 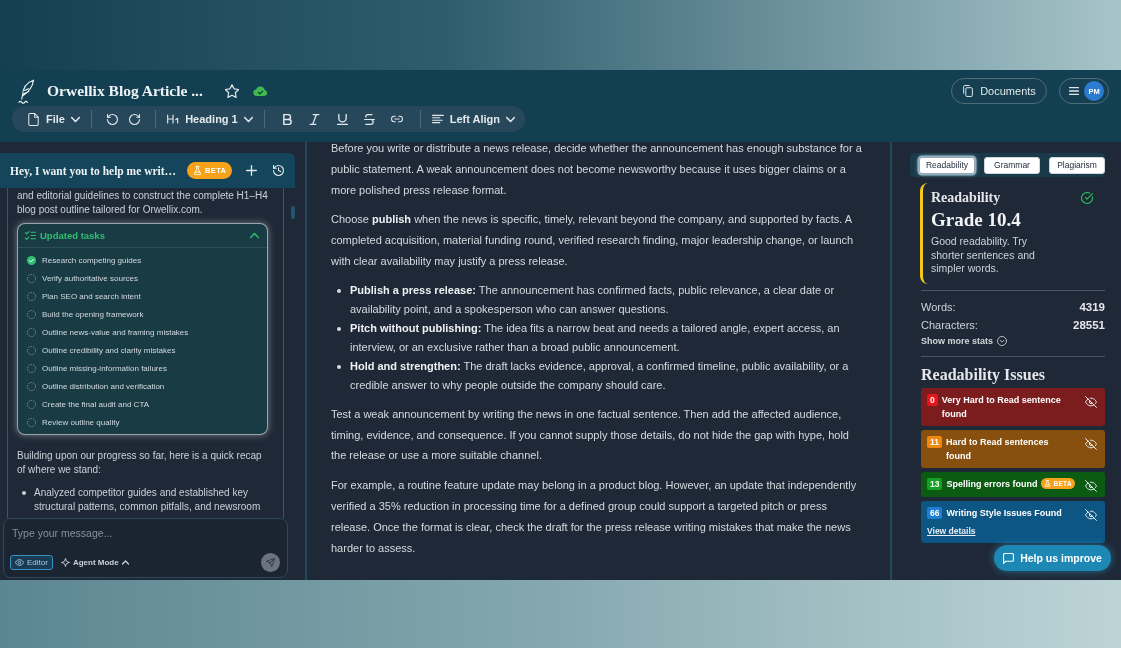 I want to click on analysis-tab: Readability, so click(x=947, y=165).